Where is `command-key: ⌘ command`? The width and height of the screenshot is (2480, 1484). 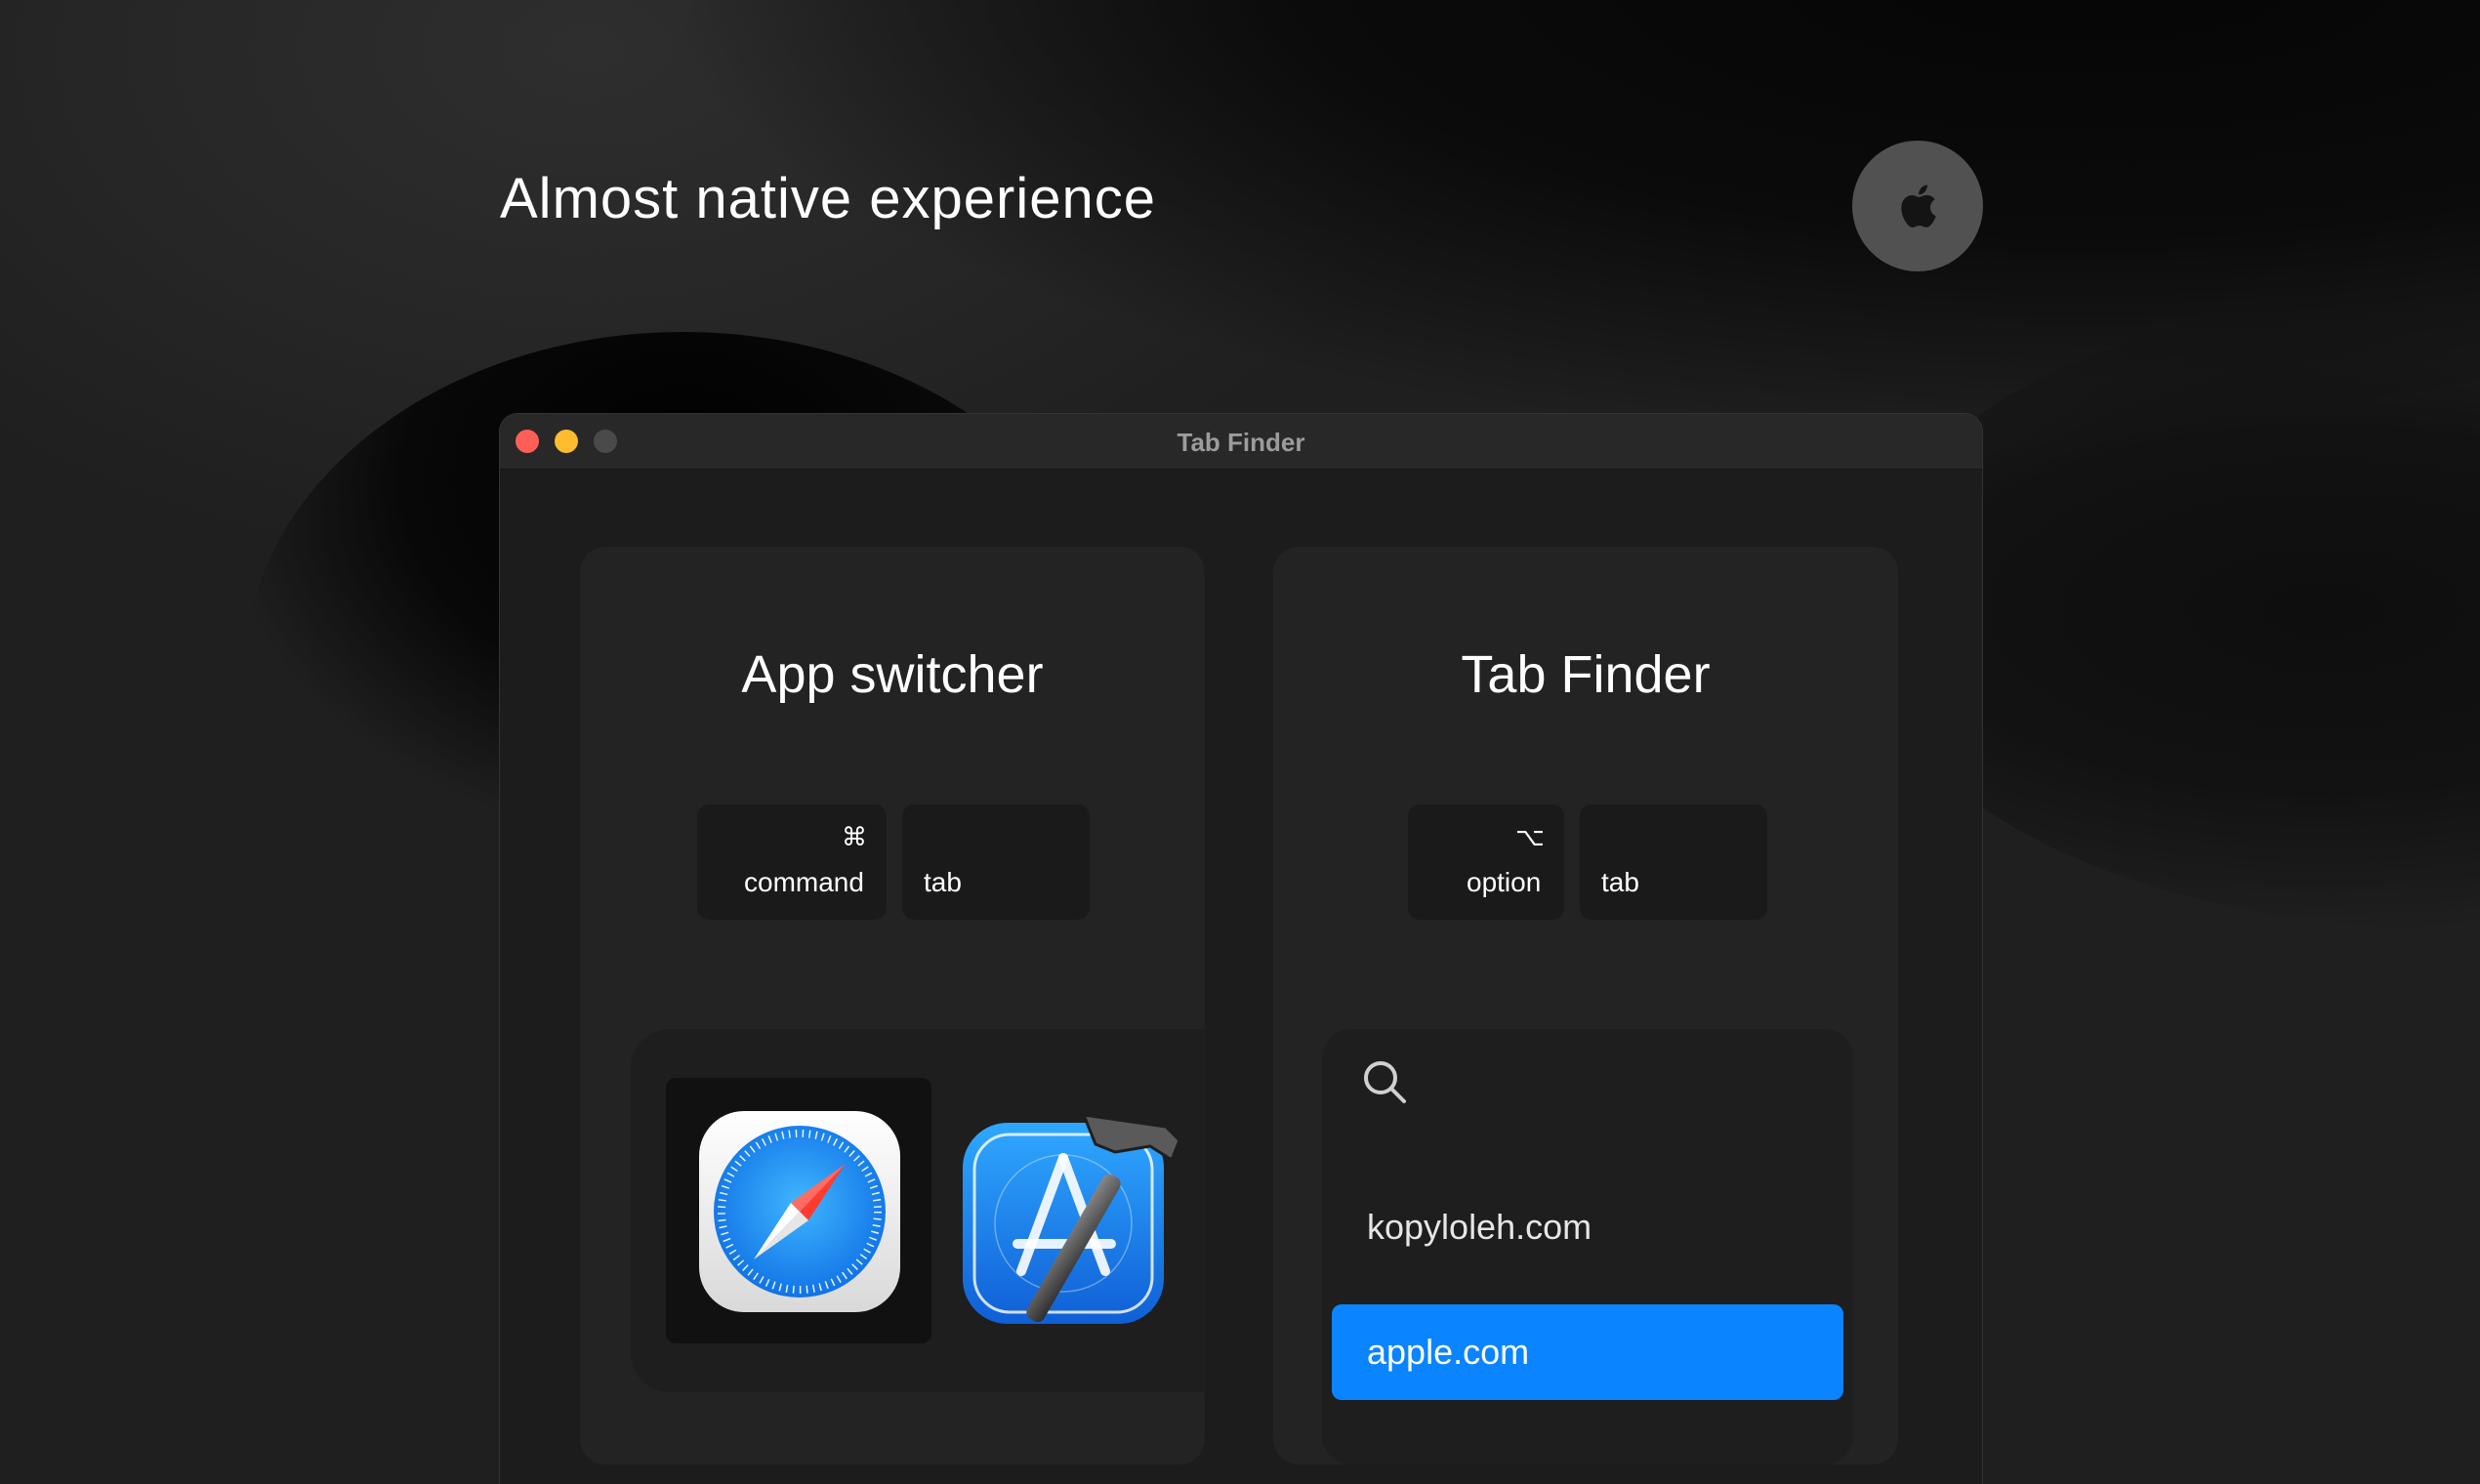 command-key: ⌘ command is located at coordinates (792, 862).